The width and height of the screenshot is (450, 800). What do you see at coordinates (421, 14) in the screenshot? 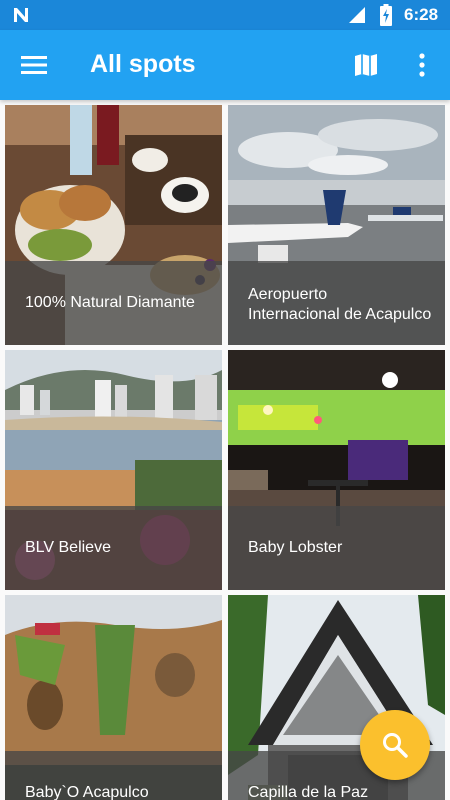
I see `status-time: 6:28` at bounding box center [421, 14].